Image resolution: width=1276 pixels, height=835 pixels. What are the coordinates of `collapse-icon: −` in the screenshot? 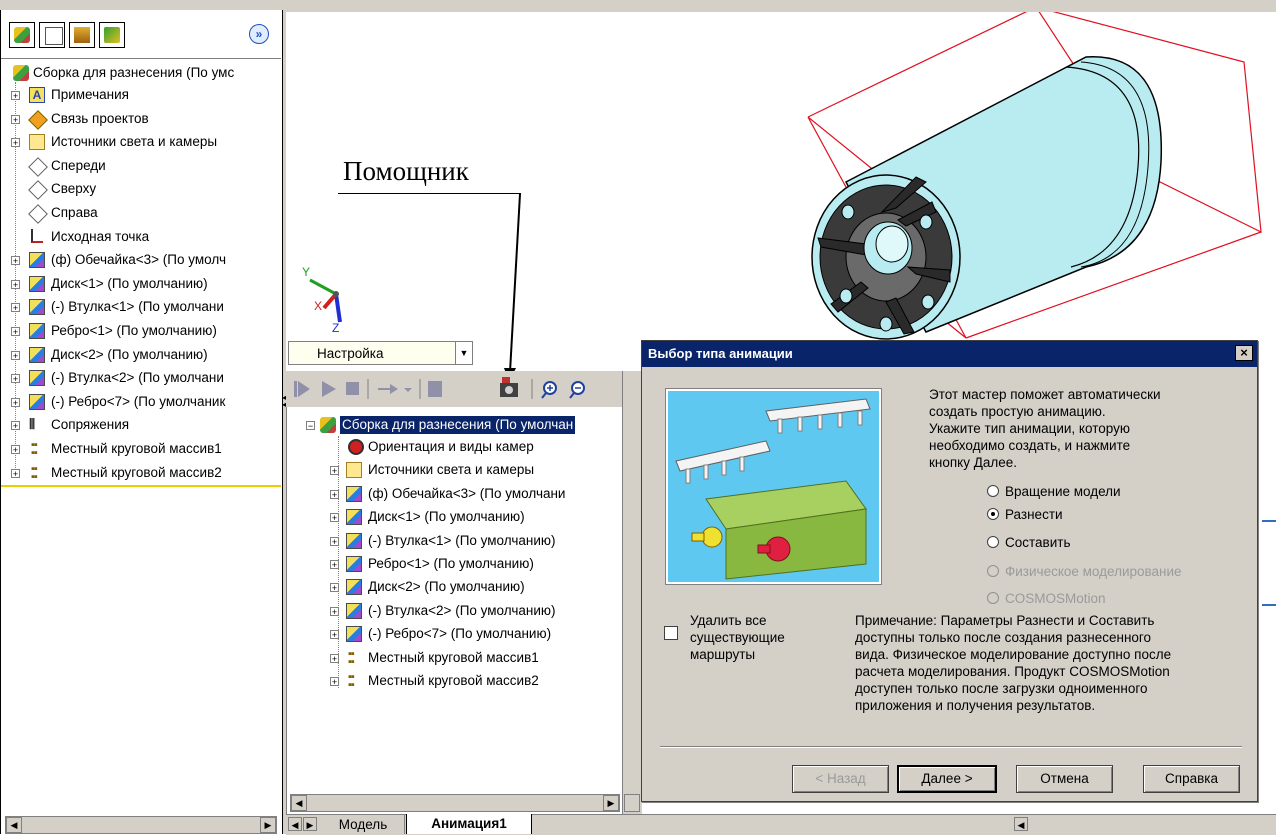 It's located at (310, 426).